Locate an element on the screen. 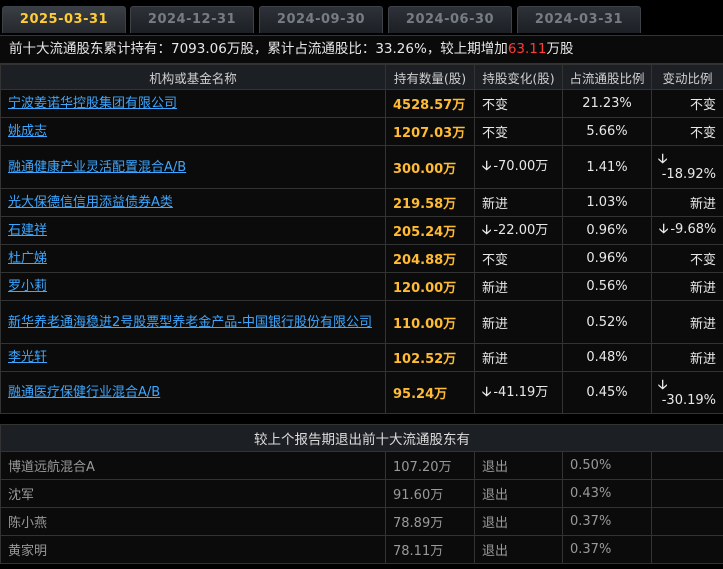  shareholder-link: 光大保德信信用添益债券A类 is located at coordinates (90, 202).